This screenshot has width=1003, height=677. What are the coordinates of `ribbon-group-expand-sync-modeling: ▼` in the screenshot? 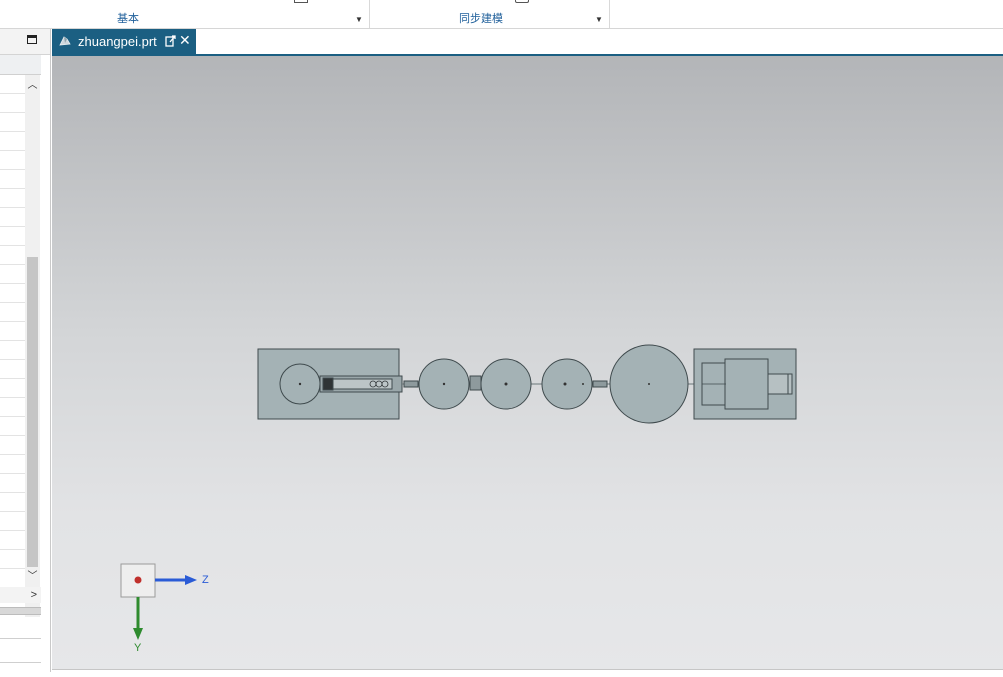 It's located at (599, 19).